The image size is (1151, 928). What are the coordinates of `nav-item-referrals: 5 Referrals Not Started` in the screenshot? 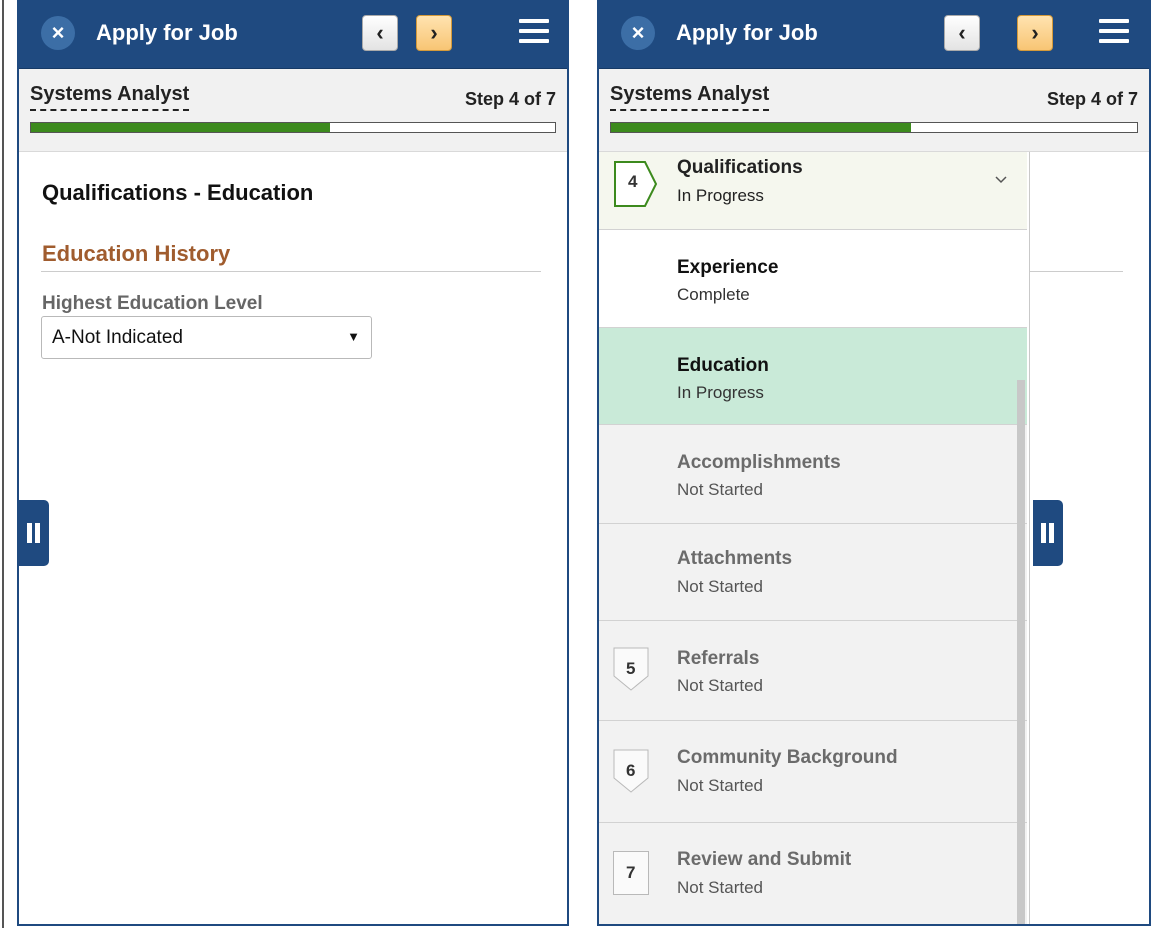 It's located at (813, 671).